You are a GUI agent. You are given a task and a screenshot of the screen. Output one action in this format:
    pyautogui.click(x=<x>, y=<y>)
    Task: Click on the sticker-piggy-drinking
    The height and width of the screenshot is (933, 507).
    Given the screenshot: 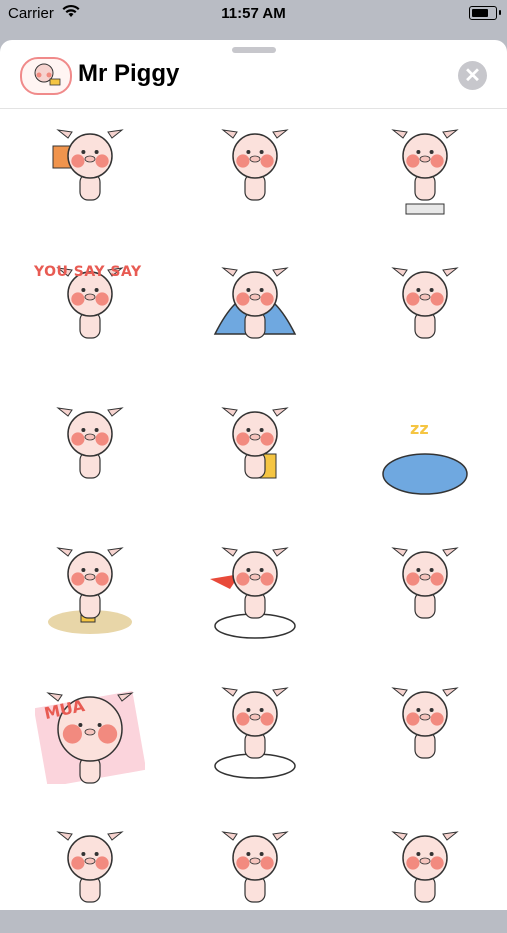 What is the action you would take?
    pyautogui.click(x=90, y=589)
    